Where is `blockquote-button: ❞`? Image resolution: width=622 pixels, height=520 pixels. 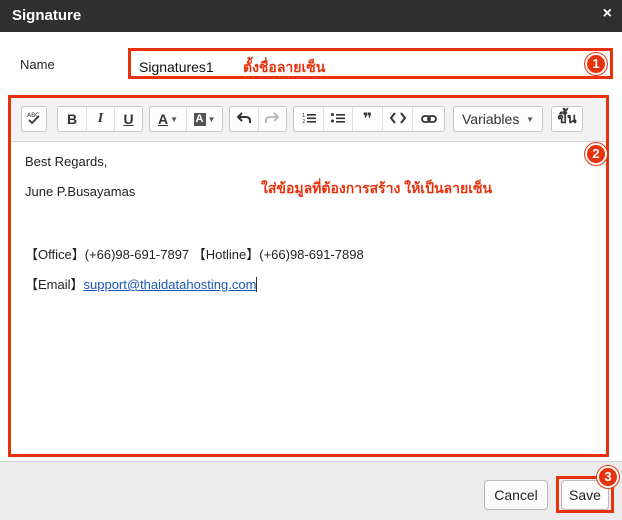 blockquote-button: ❞ is located at coordinates (367, 119).